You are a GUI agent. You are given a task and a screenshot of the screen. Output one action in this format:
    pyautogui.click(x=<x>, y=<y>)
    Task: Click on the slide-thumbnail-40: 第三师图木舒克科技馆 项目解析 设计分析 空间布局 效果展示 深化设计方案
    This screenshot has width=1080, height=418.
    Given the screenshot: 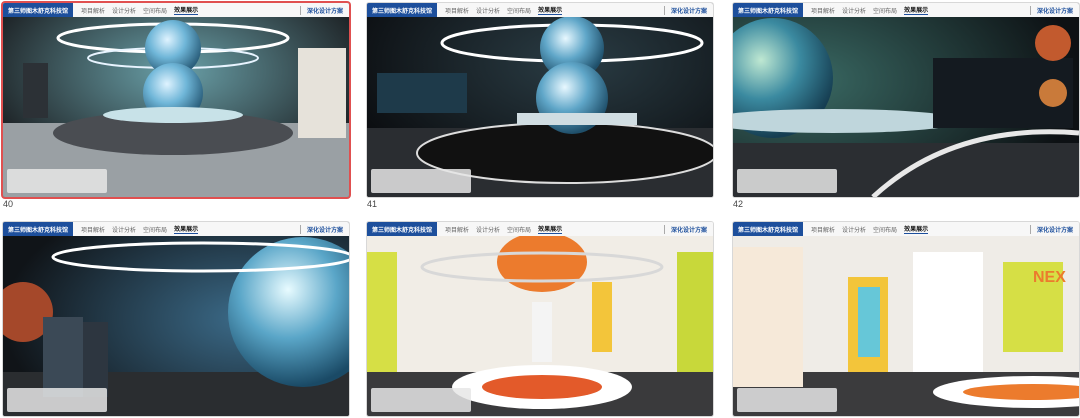 What is the action you would take?
    pyautogui.click(x=176, y=100)
    